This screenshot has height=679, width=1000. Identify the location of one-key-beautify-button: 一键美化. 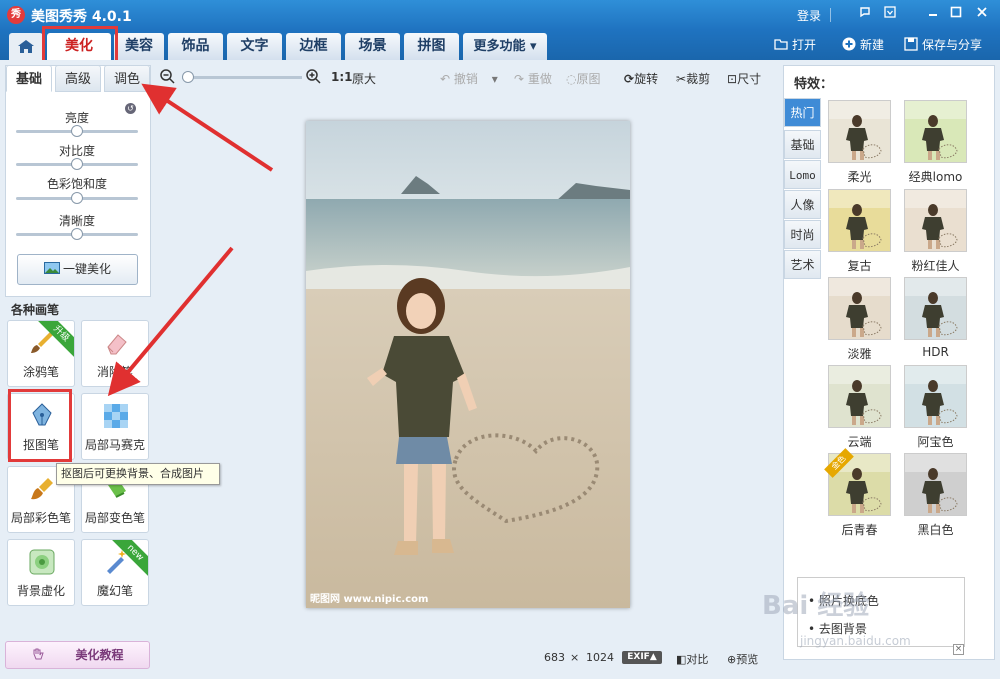
(77, 269).